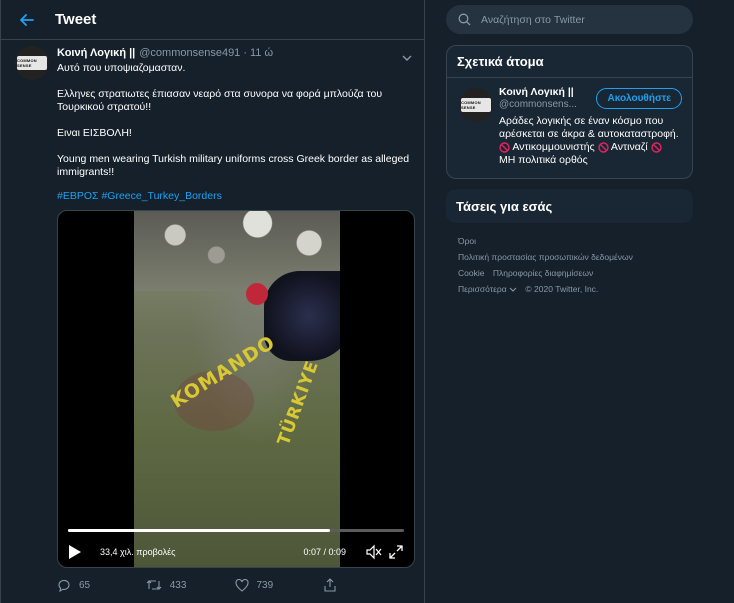  Describe the element at coordinates (257, 294) in the screenshot. I see `flag-patch` at that location.